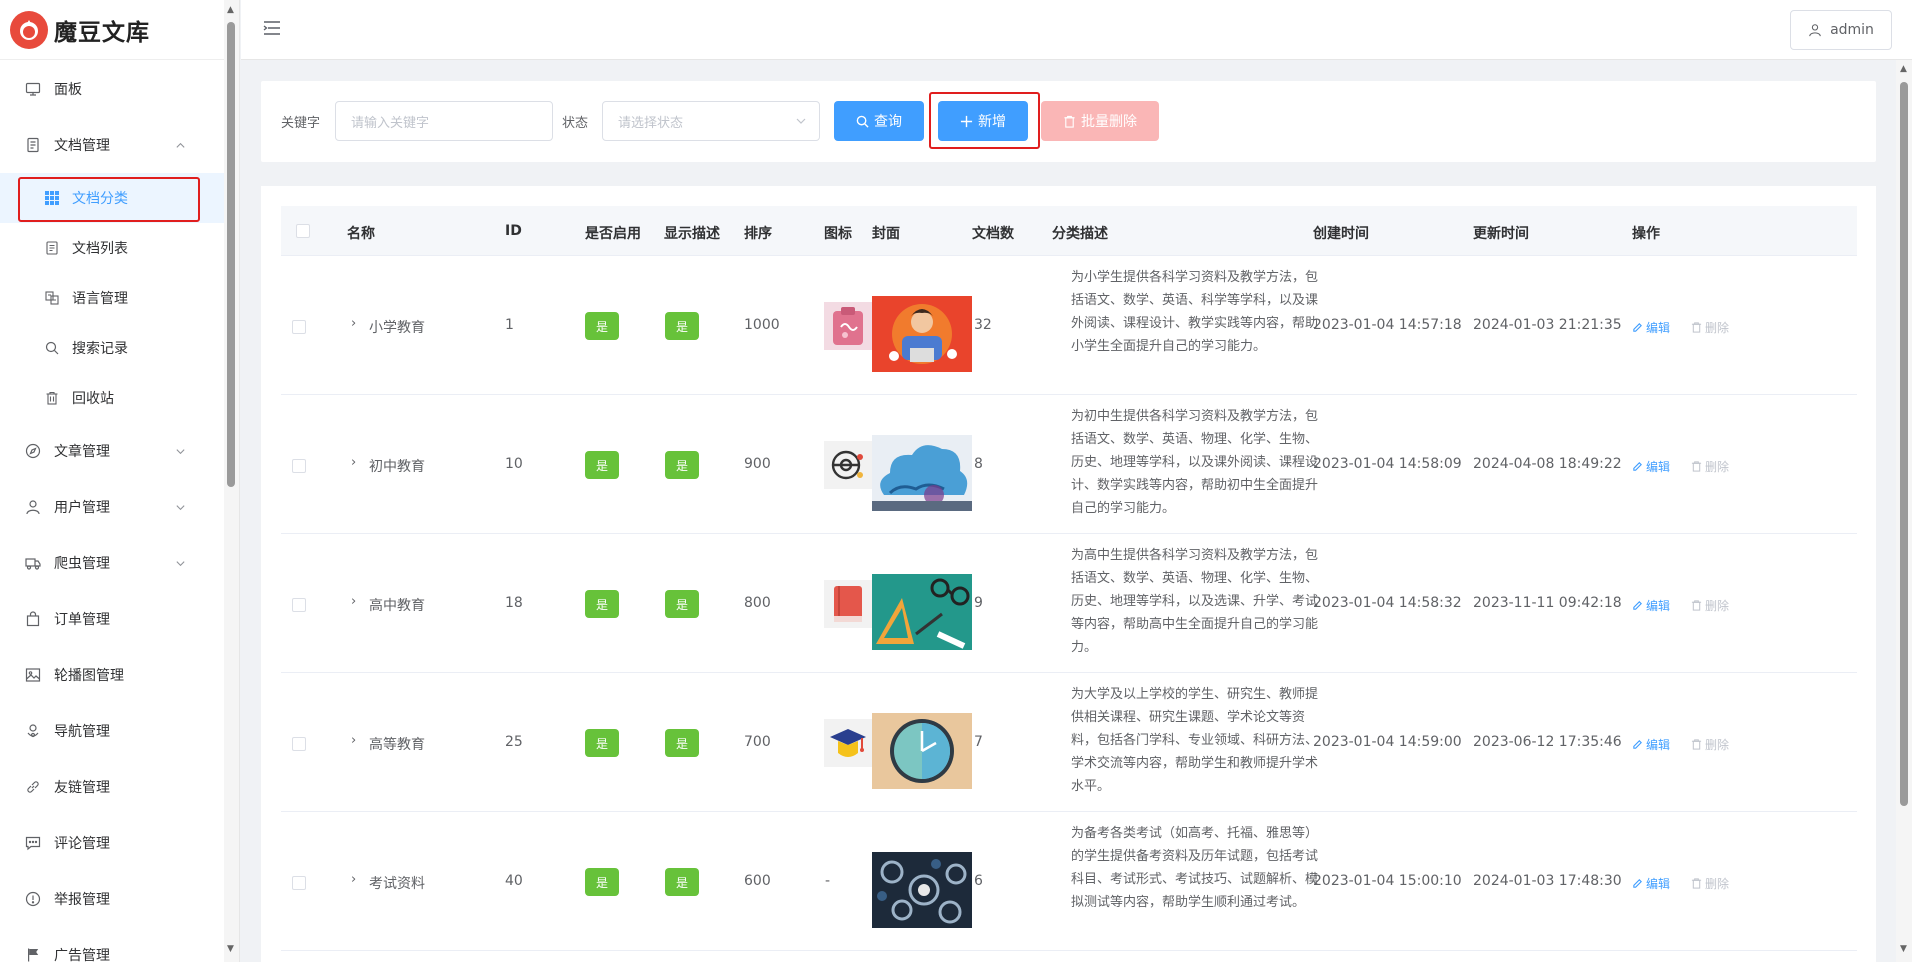 This screenshot has width=1912, height=962. I want to click on batch-delete-button: 批量删除, so click(1100, 121).